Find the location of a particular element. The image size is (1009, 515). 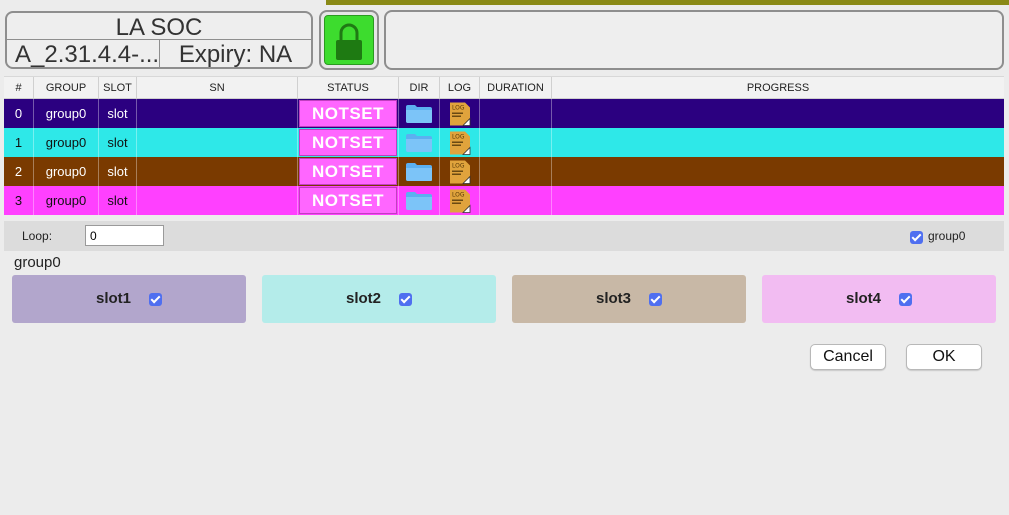

device-info-panel: LA SOC A_2.31.4.4-... Expiry: NA is located at coordinates (159, 40).